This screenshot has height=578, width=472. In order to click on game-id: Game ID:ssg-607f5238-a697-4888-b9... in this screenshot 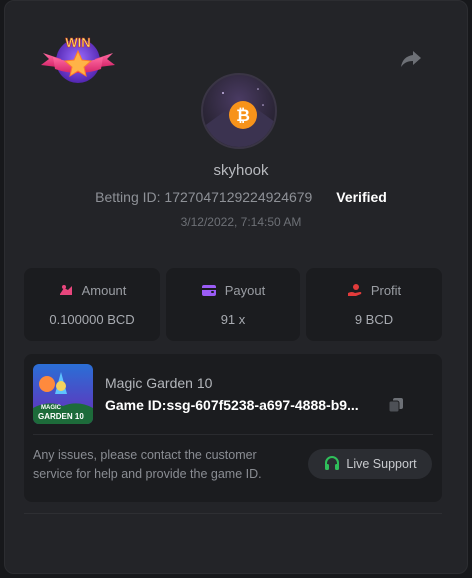, I will do `click(232, 405)`.